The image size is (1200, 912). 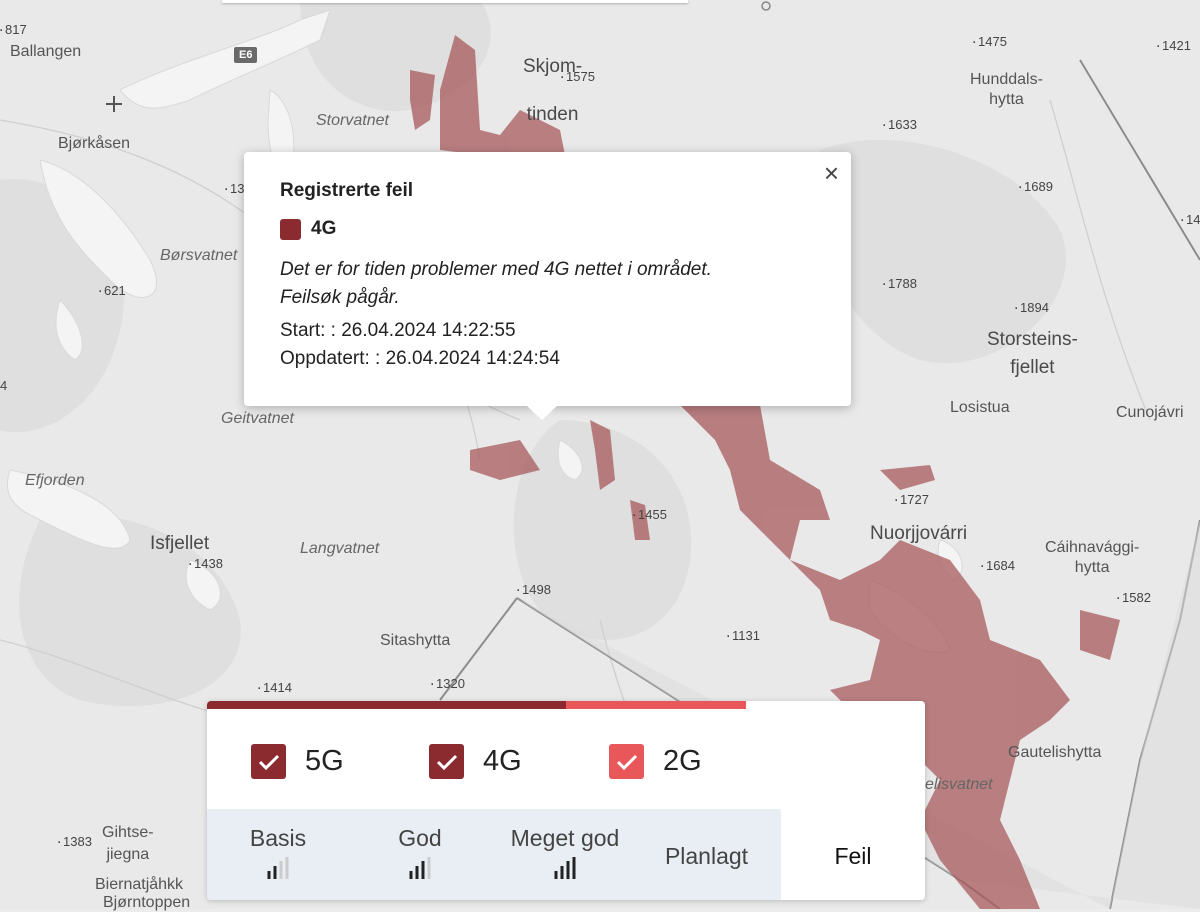 What do you see at coordinates (205, 561) in the screenshot?
I see `peak-label: 1438` at bounding box center [205, 561].